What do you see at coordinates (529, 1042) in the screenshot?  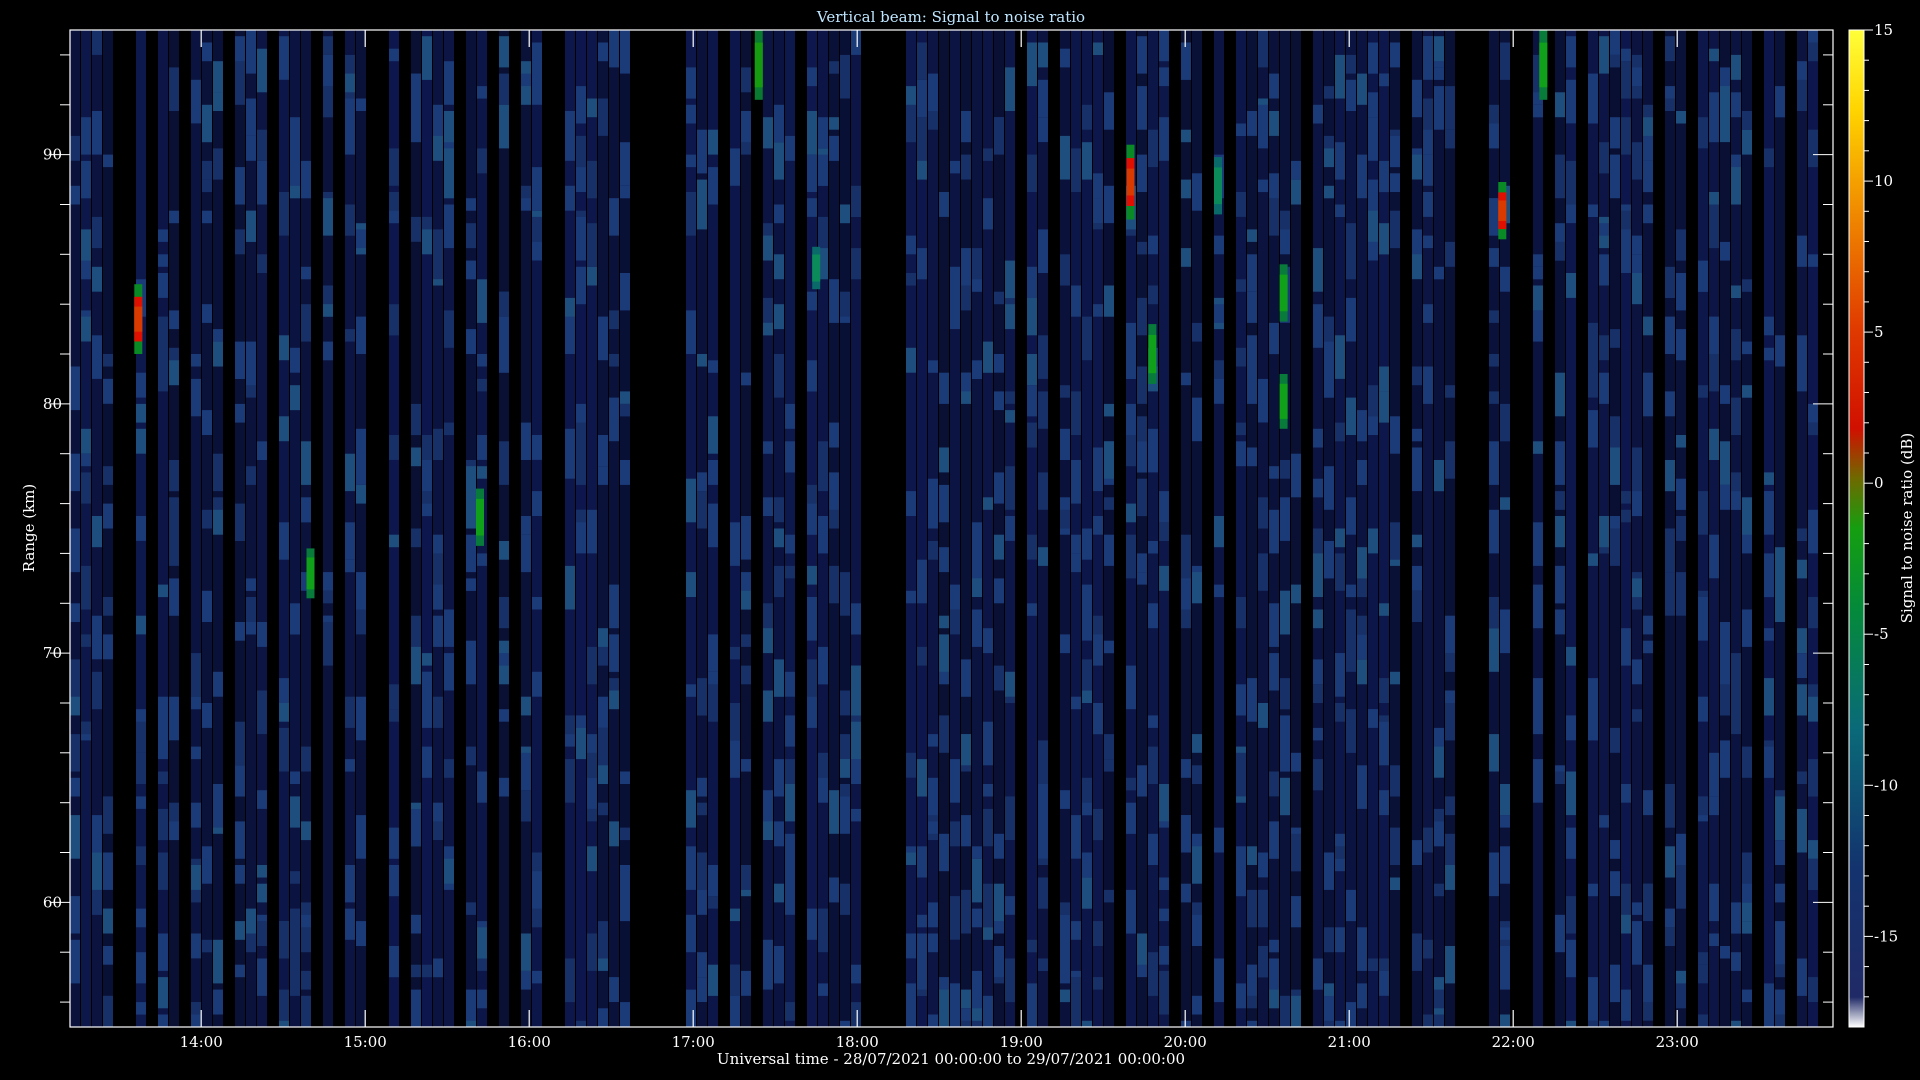 I see `x-tick-label: 16:00` at bounding box center [529, 1042].